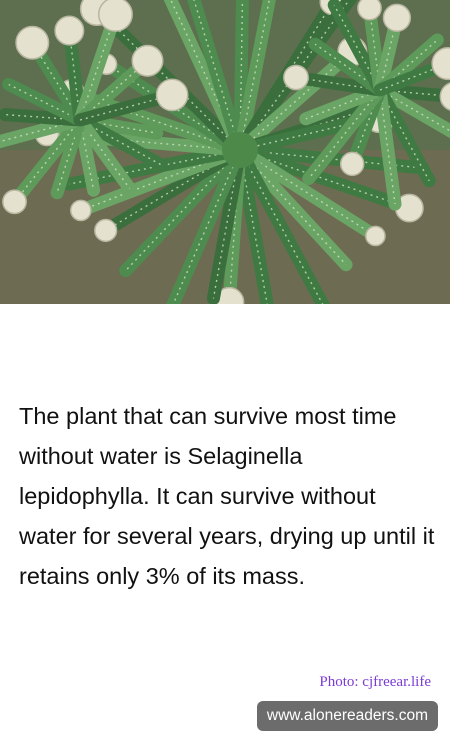 This screenshot has height=750, width=450. What do you see at coordinates (375, 682) in the screenshot?
I see `photo-credit: Photo: cjfreear.life` at bounding box center [375, 682].